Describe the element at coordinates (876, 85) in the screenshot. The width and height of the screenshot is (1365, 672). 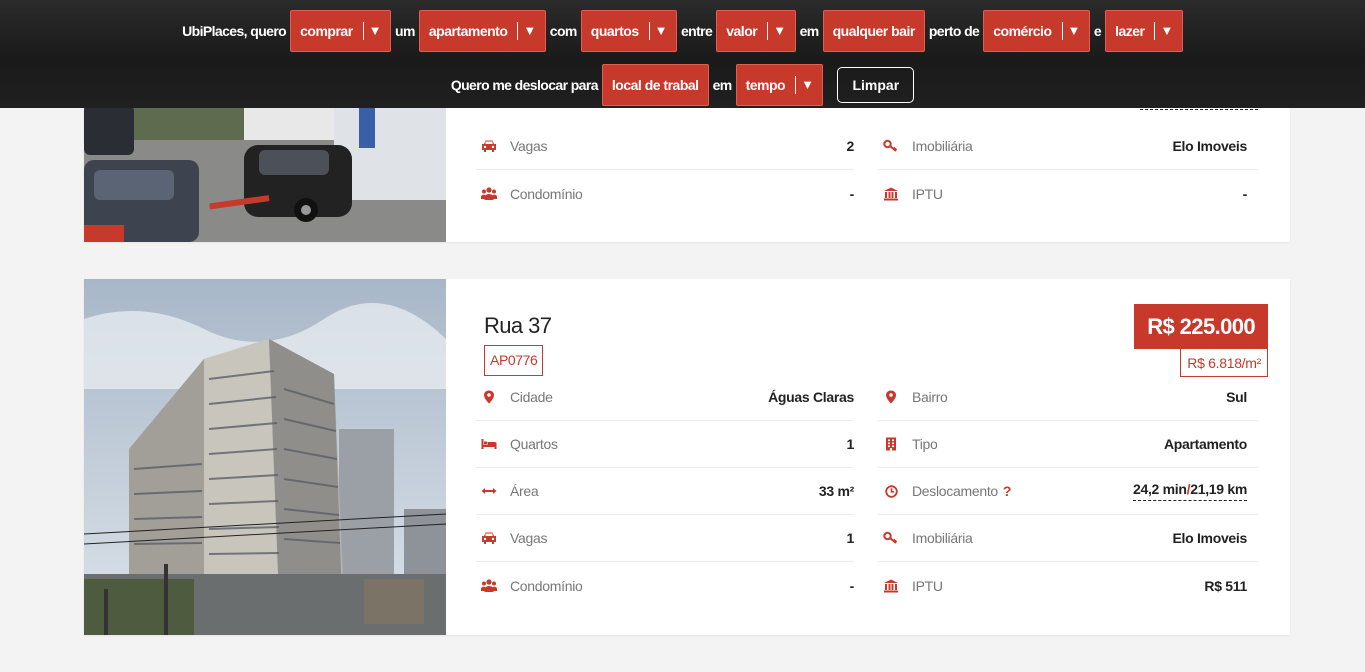
I see `clear-button: Limpar` at that location.